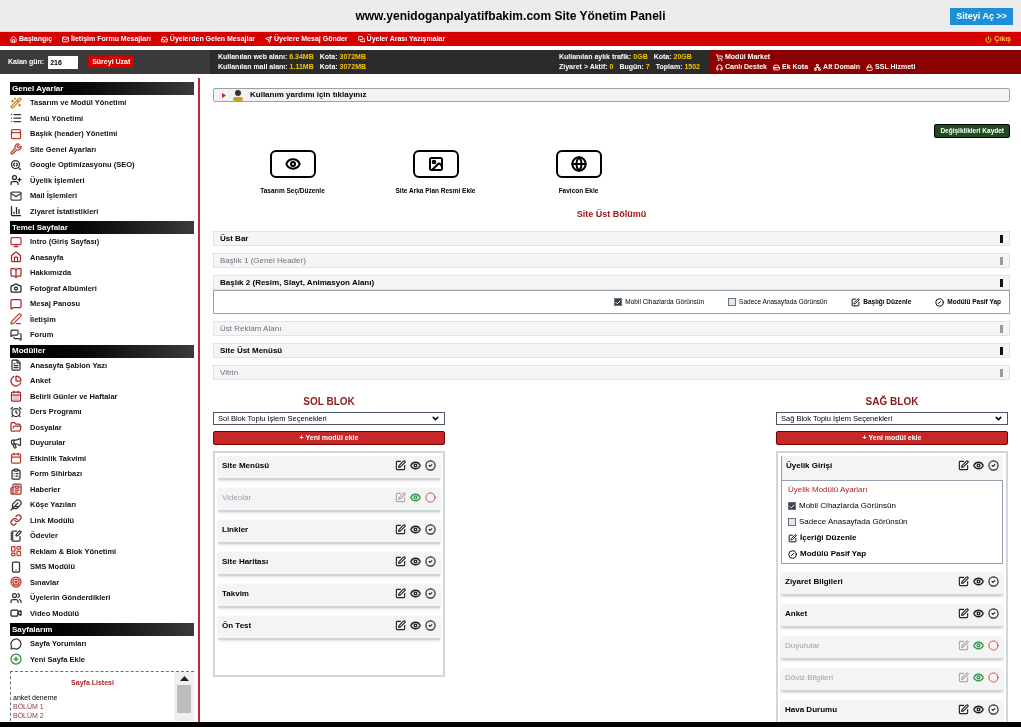 The width and height of the screenshot is (1021, 727). Describe the element at coordinates (329, 468) in the screenshot. I see `module-card: Site Menüsü` at that location.